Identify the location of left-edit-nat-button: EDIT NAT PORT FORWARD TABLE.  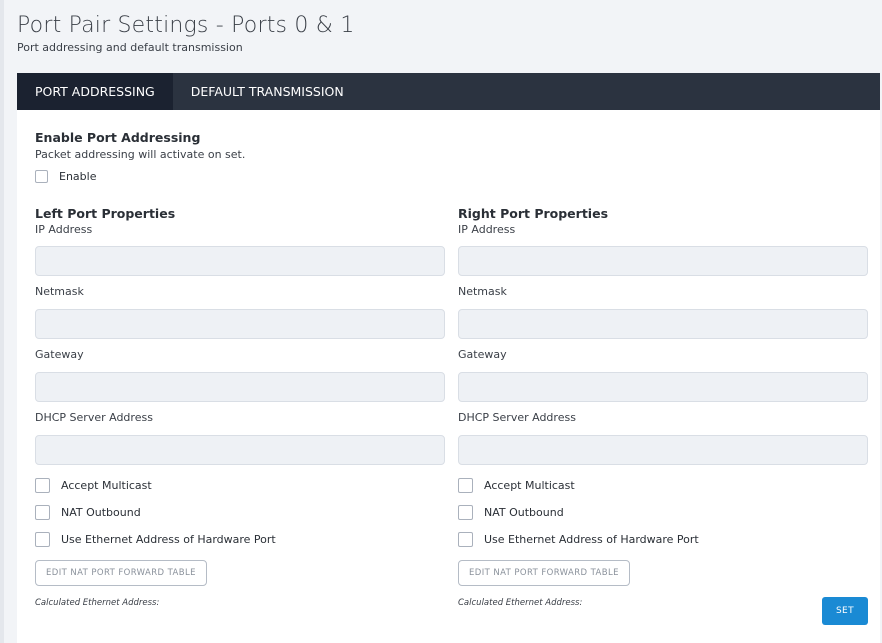
(121, 573).